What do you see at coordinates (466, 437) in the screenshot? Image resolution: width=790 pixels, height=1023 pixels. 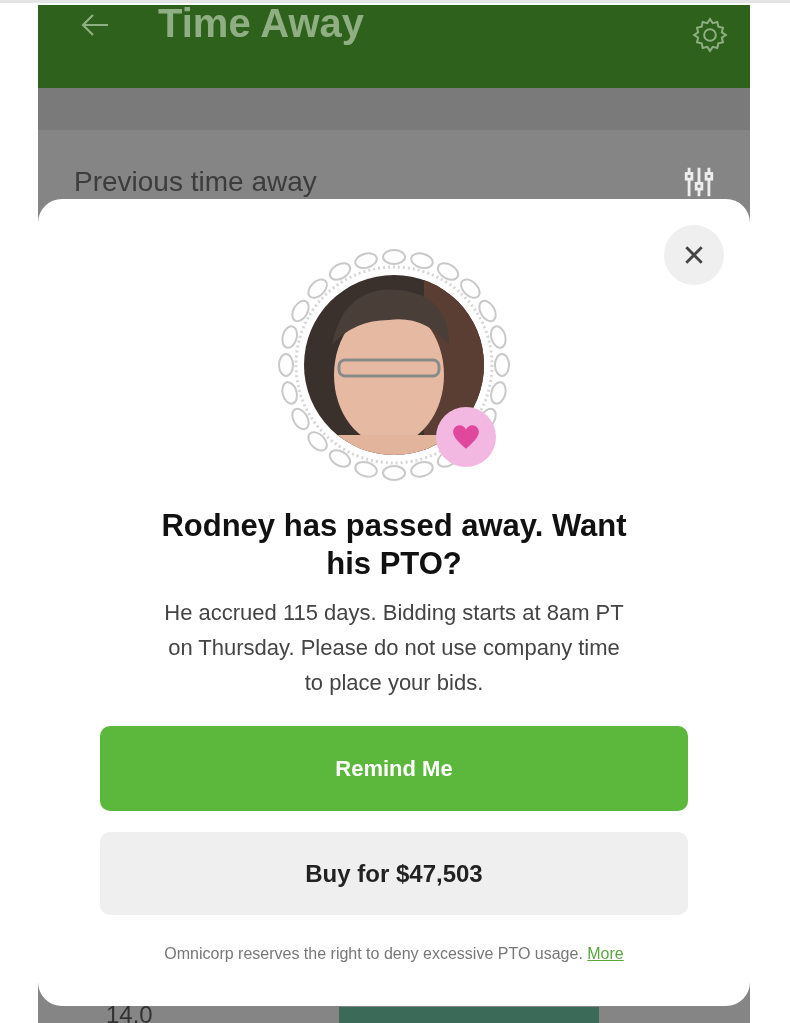 I see `heart-icon` at bounding box center [466, 437].